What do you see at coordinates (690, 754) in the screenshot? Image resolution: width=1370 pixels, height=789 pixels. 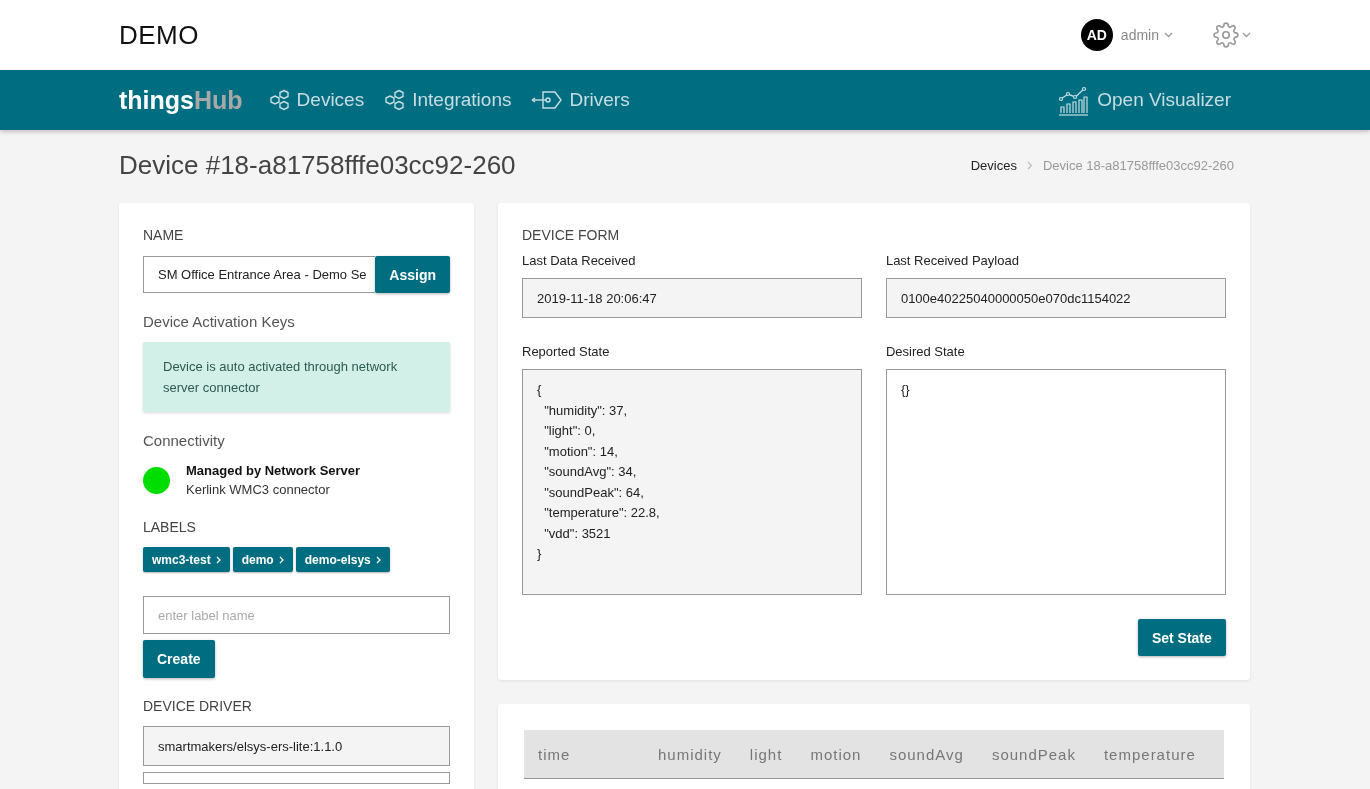 I see `column-header: humidity` at bounding box center [690, 754].